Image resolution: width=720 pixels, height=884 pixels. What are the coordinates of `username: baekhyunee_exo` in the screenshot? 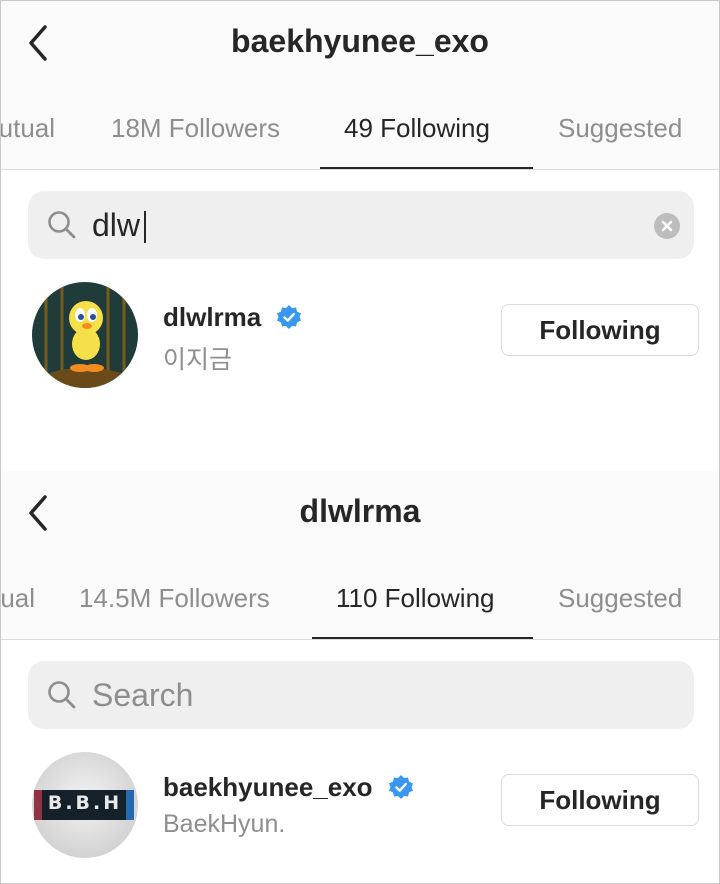 It's located at (268, 787).